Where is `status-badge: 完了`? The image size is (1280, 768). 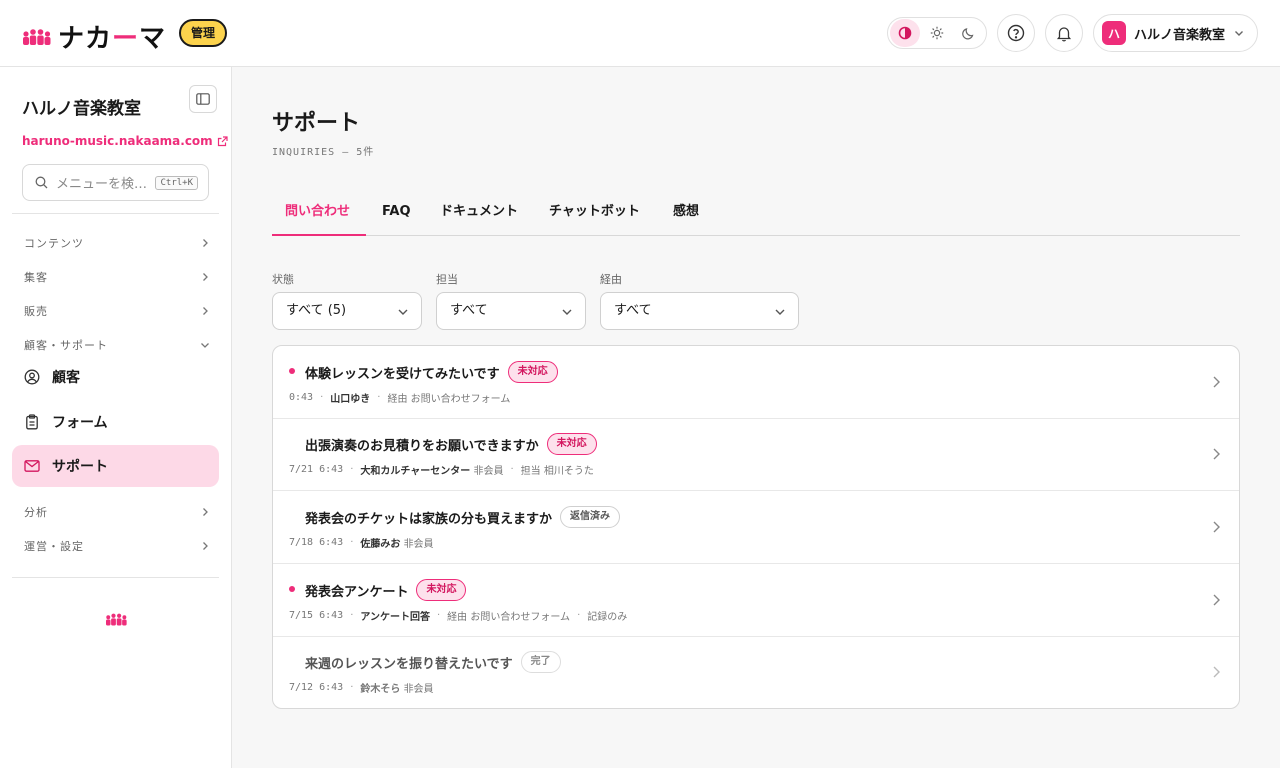 status-badge: 完了 is located at coordinates (540, 662).